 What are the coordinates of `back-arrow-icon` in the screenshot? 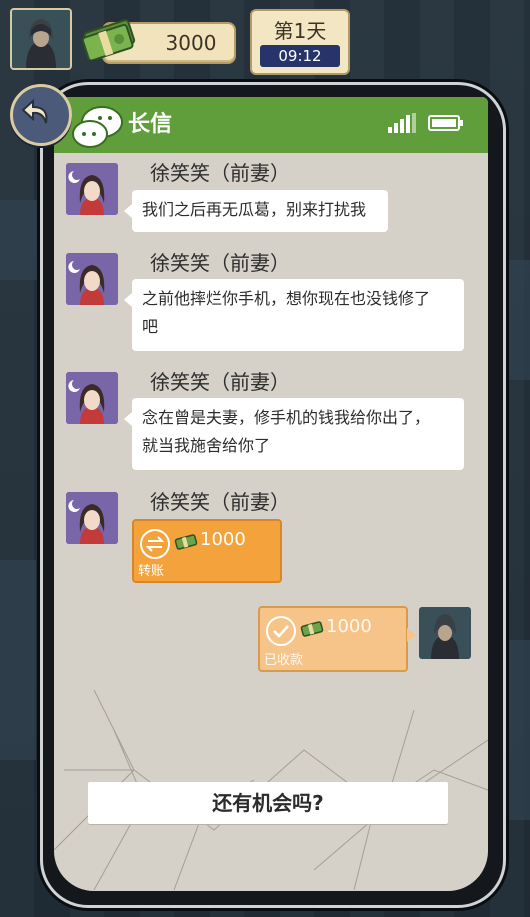 It's located at (34, 111).